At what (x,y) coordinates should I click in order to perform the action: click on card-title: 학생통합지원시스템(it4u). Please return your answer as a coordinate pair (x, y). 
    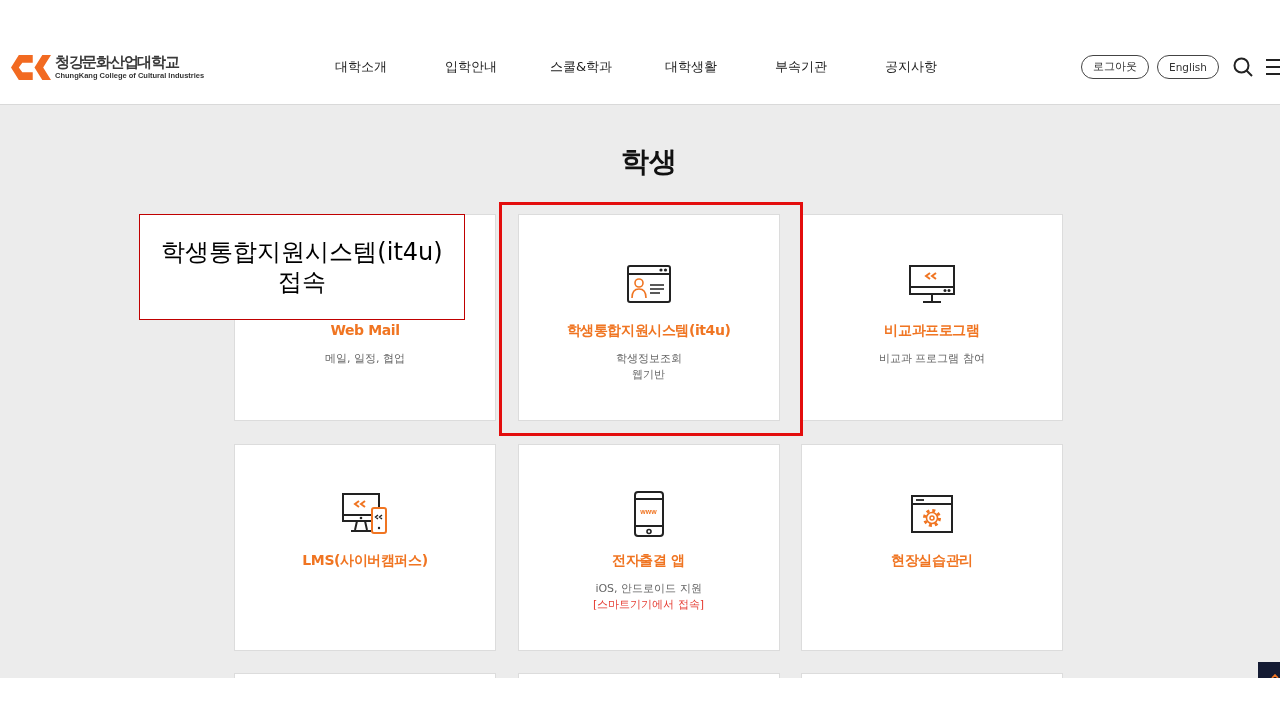
    Looking at the image, I should click on (648, 330).